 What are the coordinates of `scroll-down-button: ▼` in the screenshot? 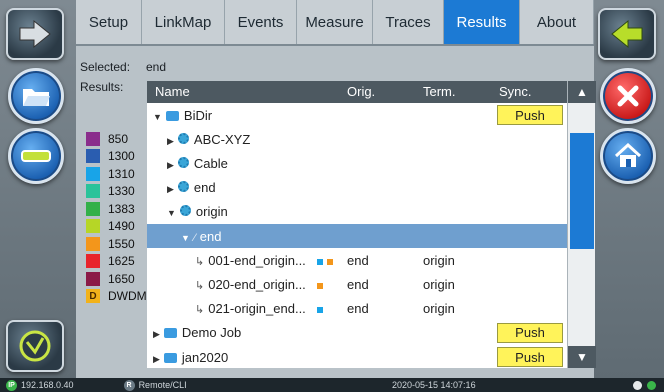 It's located at (582, 357).